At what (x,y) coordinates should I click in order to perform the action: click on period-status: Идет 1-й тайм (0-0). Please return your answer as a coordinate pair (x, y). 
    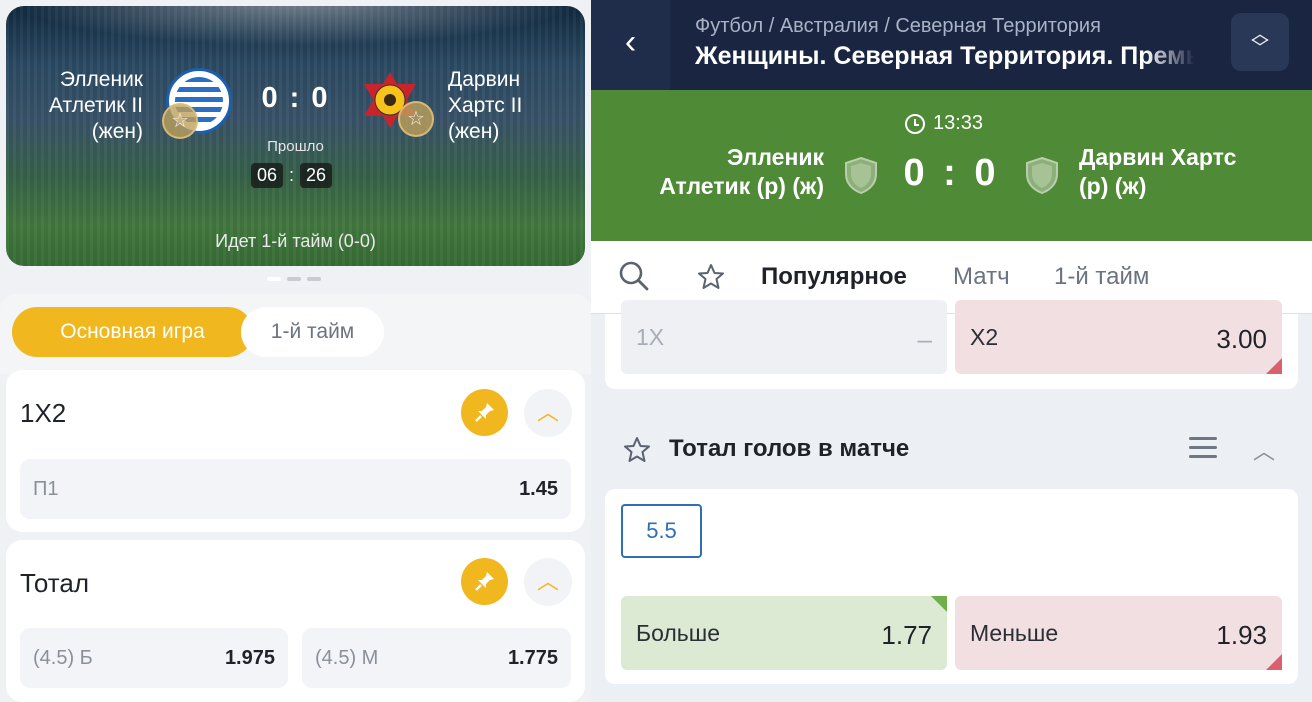
    Looking at the image, I should click on (295, 241).